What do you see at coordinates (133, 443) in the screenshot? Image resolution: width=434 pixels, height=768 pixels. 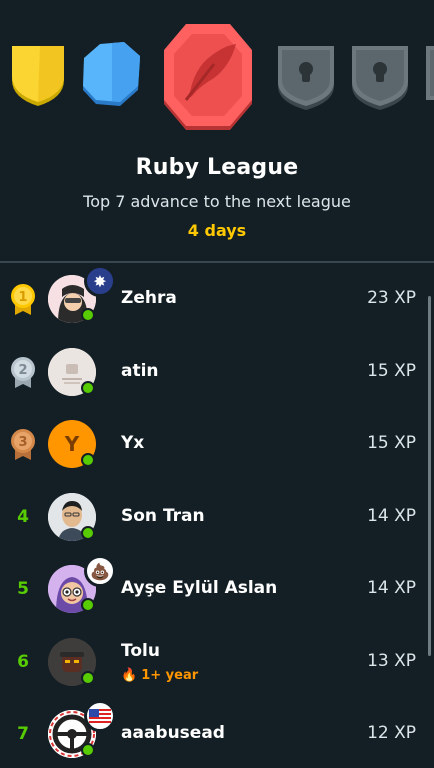 I see `user-name: Yx` at bounding box center [133, 443].